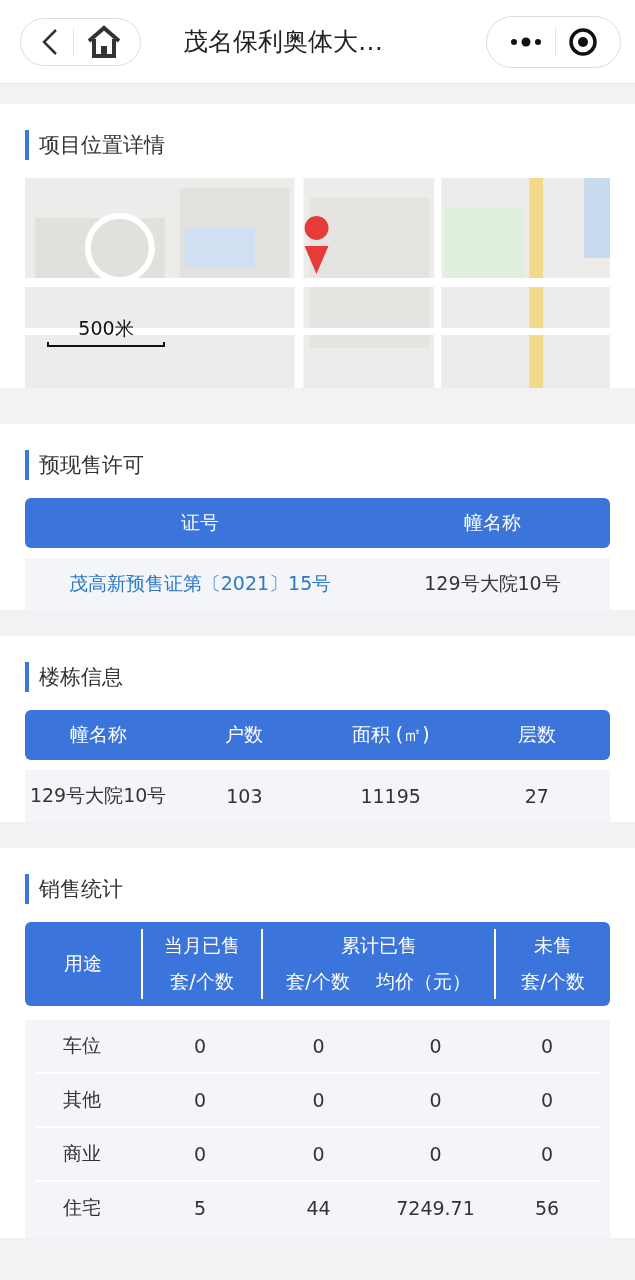 The image size is (635, 1280). I want to click on table-cell-text: 44, so click(318, 1208).